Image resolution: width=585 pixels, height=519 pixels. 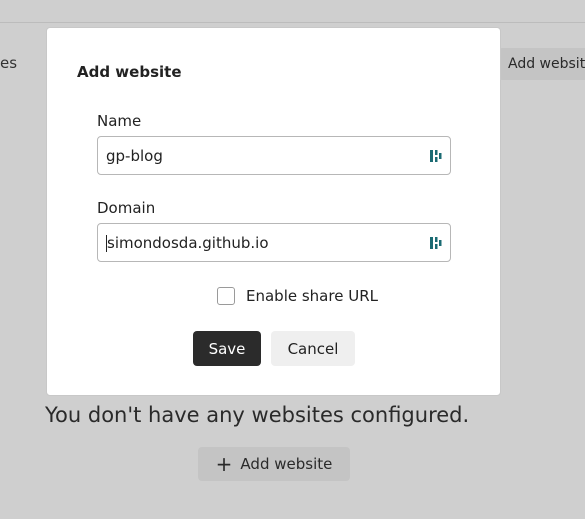 I want to click on background-add-website-button-top: Add website, so click(x=541, y=64).